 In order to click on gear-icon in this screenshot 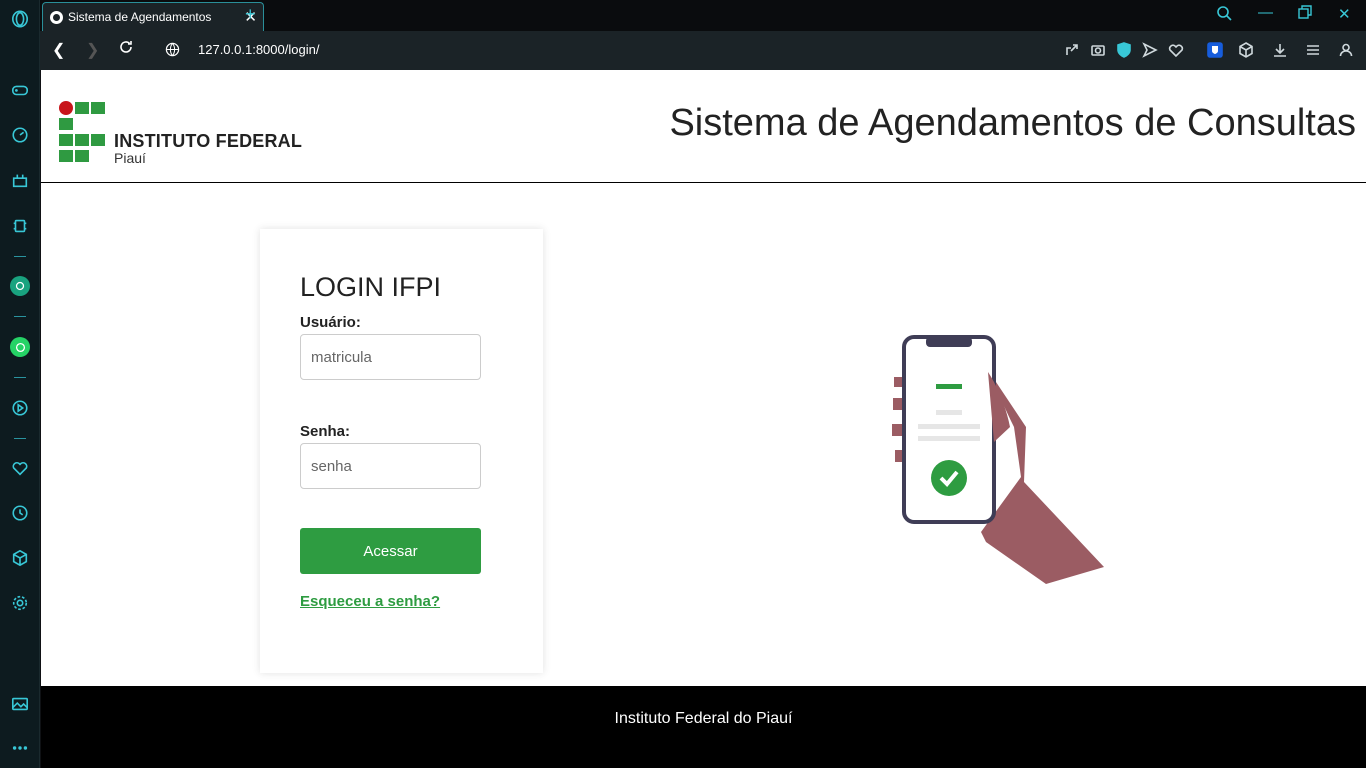, I will do `click(20, 603)`.